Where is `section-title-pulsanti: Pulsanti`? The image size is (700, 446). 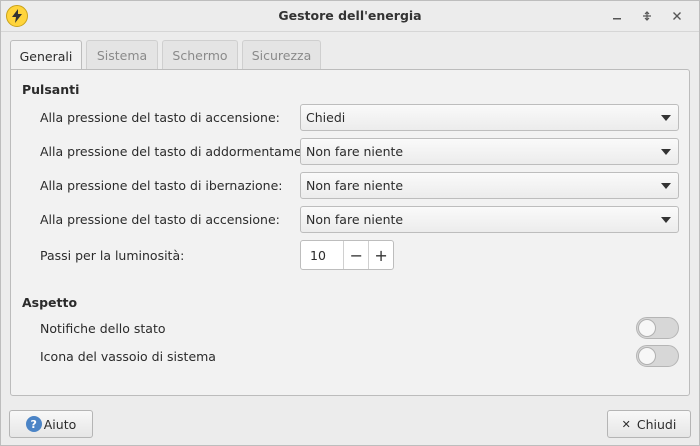 section-title-pulsanti: Pulsanti is located at coordinates (51, 89).